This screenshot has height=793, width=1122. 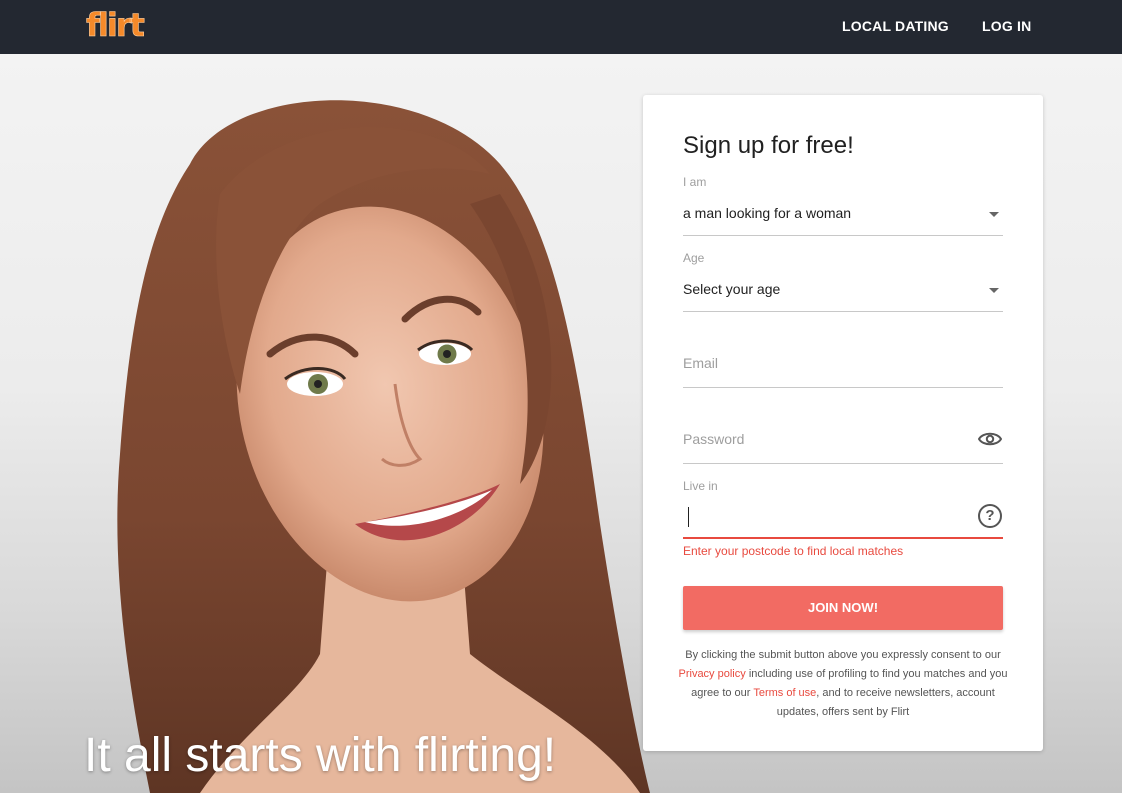 What do you see at coordinates (712, 674) in the screenshot?
I see `privacy-policy-link: Privacy policy` at bounding box center [712, 674].